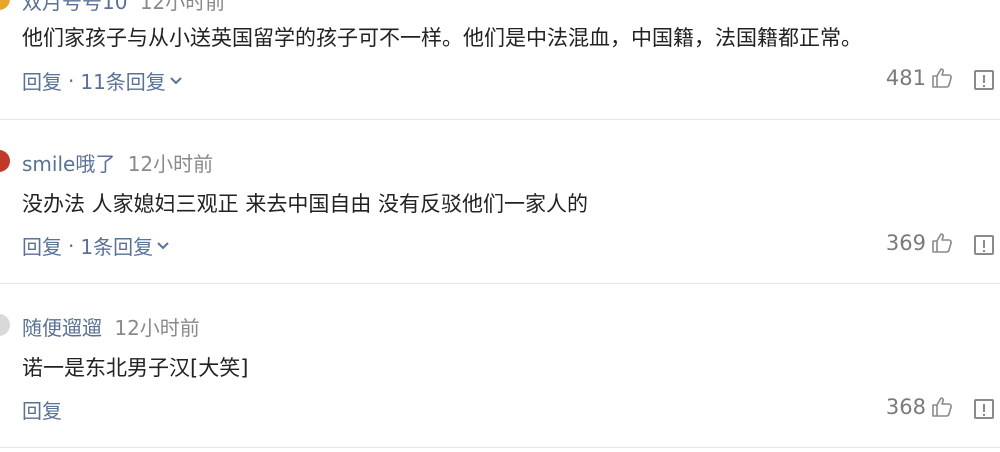  Describe the element at coordinates (116, 245) in the screenshot. I see `view-replies-button: 1条回复` at that location.